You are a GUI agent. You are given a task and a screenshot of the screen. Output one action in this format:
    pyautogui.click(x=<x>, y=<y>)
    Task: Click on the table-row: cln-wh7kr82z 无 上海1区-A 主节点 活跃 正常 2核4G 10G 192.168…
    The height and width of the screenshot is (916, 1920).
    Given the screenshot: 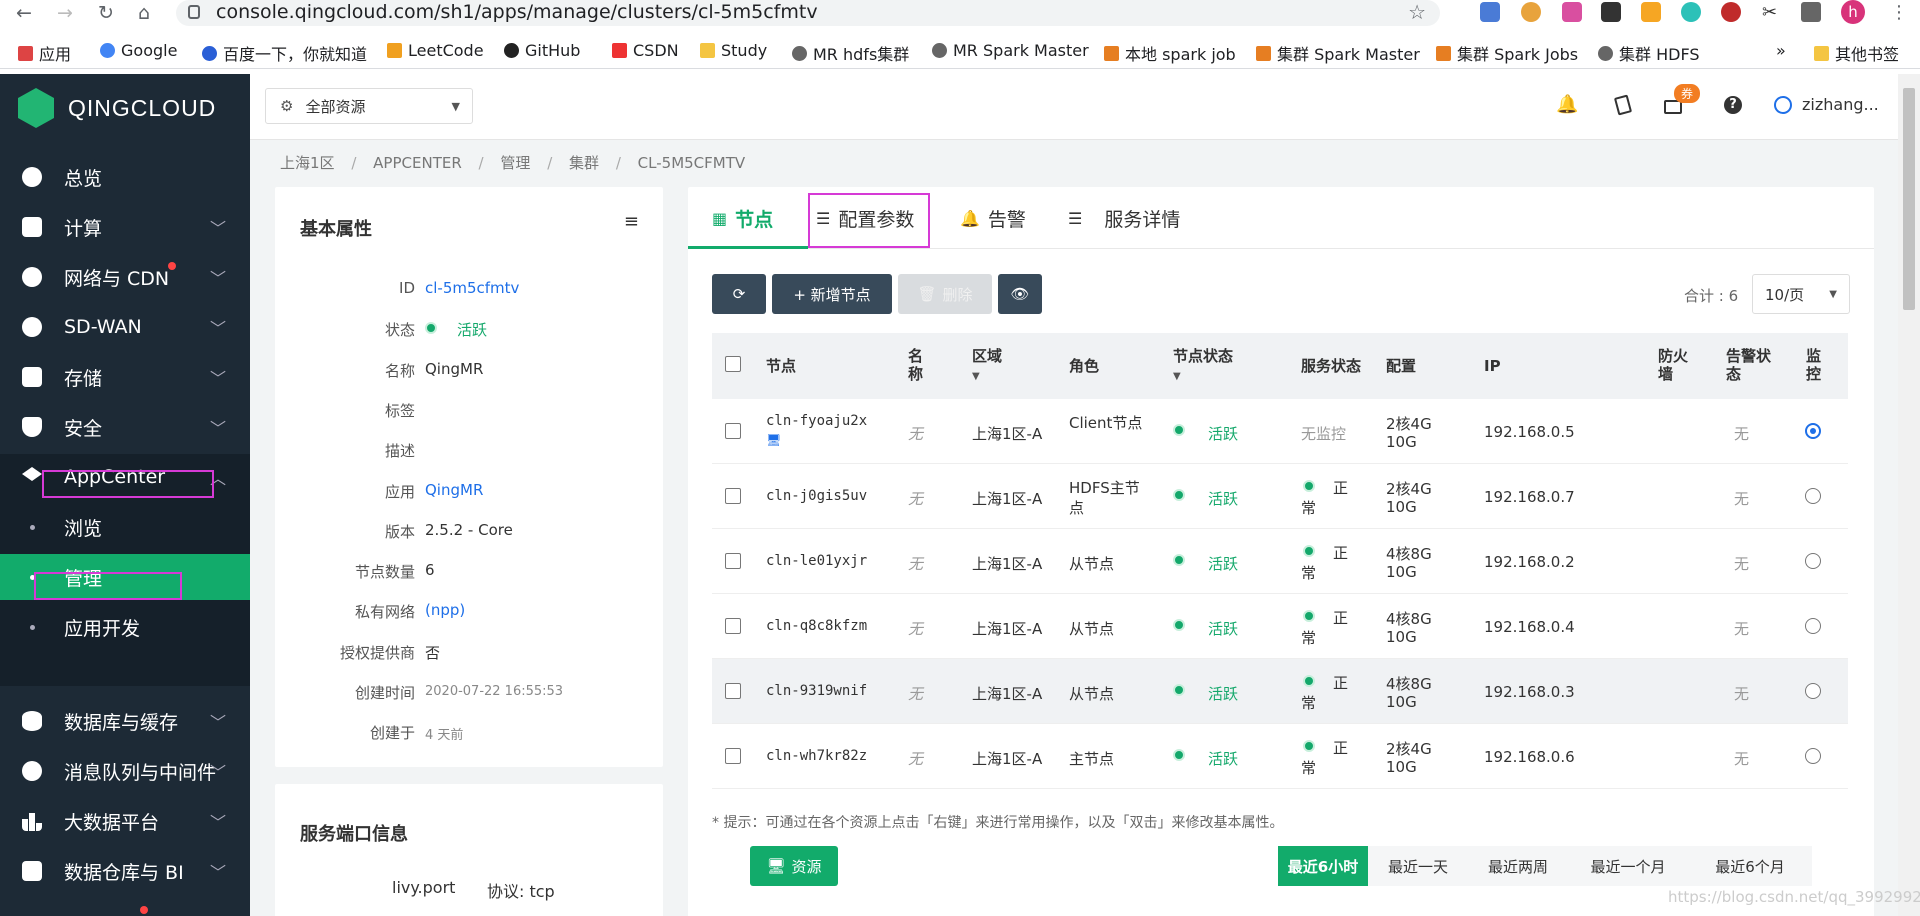 What is the action you would take?
    pyautogui.click(x=1280, y=756)
    